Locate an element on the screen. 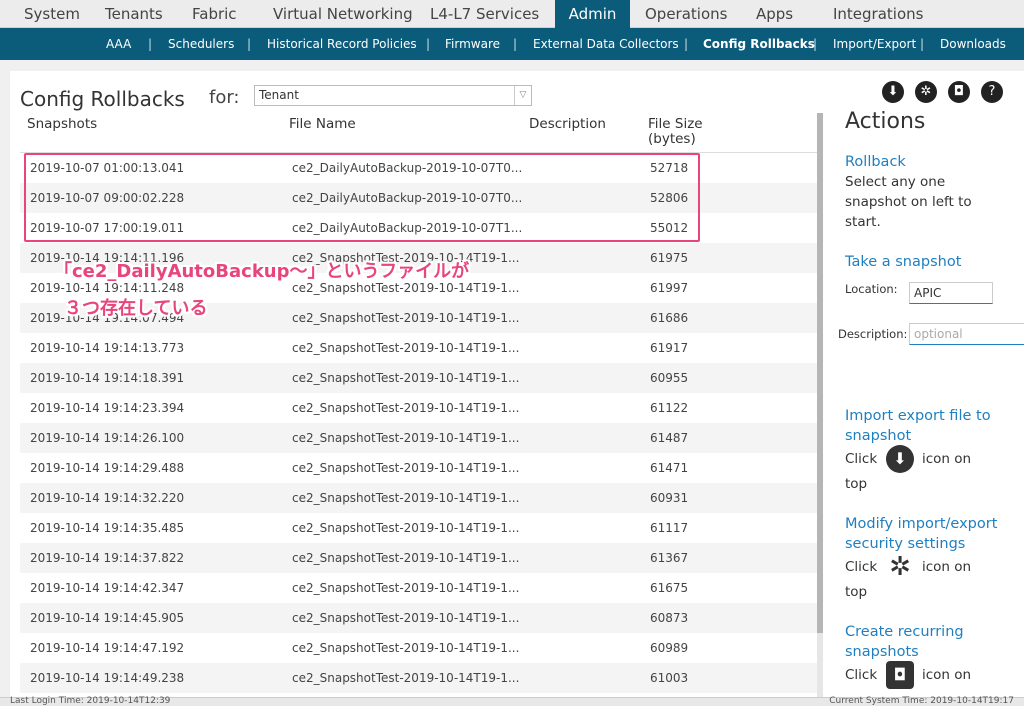  tab-fabric: Fabric is located at coordinates (214, 14).